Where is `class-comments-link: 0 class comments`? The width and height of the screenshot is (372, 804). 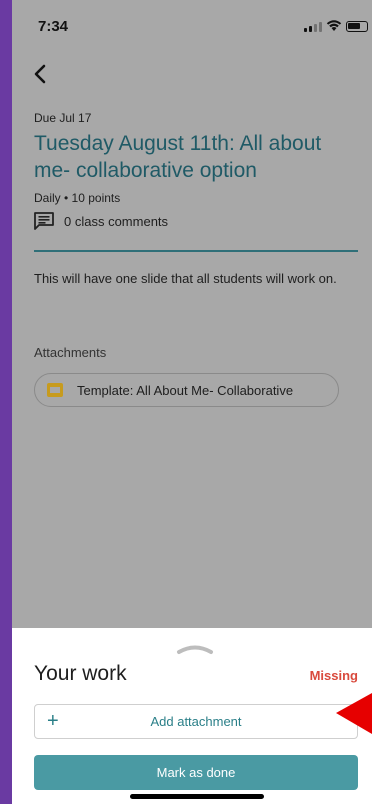
class-comments-link: 0 class comments is located at coordinates (101, 221).